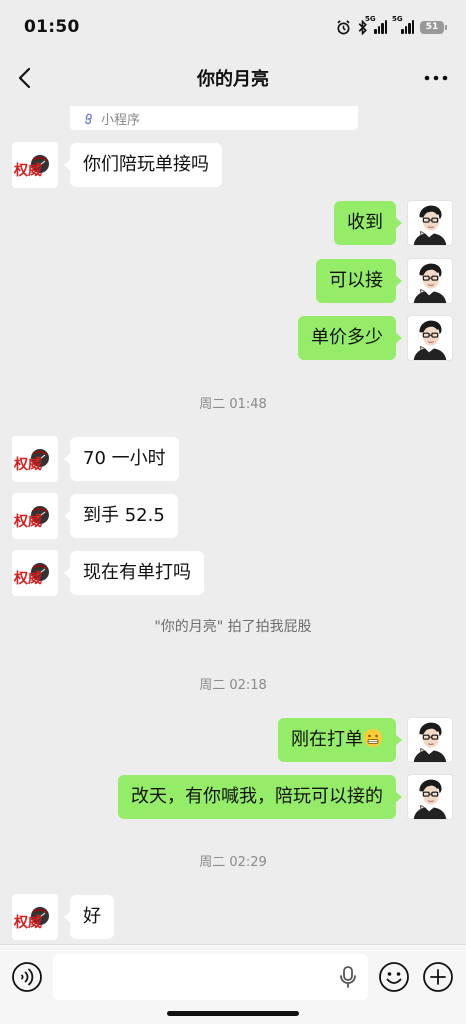 The image size is (466, 1024). Describe the element at coordinates (121, 120) in the screenshot. I see `mini-program-label: 小程序` at that location.